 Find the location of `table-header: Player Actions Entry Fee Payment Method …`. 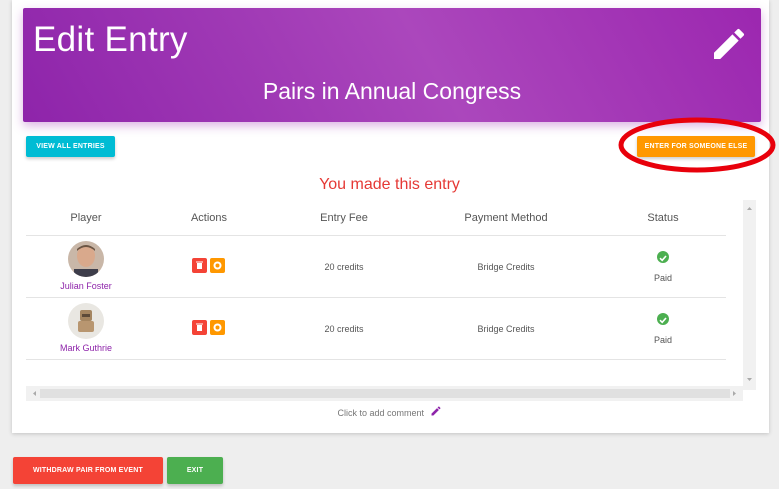

table-header: Player Actions Entry Fee Payment Method … is located at coordinates (376, 218).